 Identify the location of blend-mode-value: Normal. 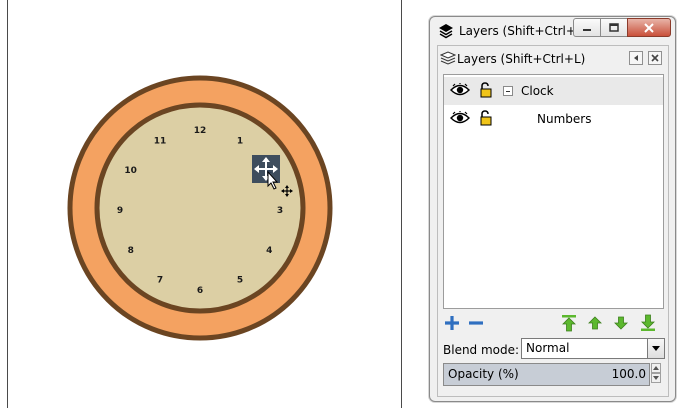
(548, 348).